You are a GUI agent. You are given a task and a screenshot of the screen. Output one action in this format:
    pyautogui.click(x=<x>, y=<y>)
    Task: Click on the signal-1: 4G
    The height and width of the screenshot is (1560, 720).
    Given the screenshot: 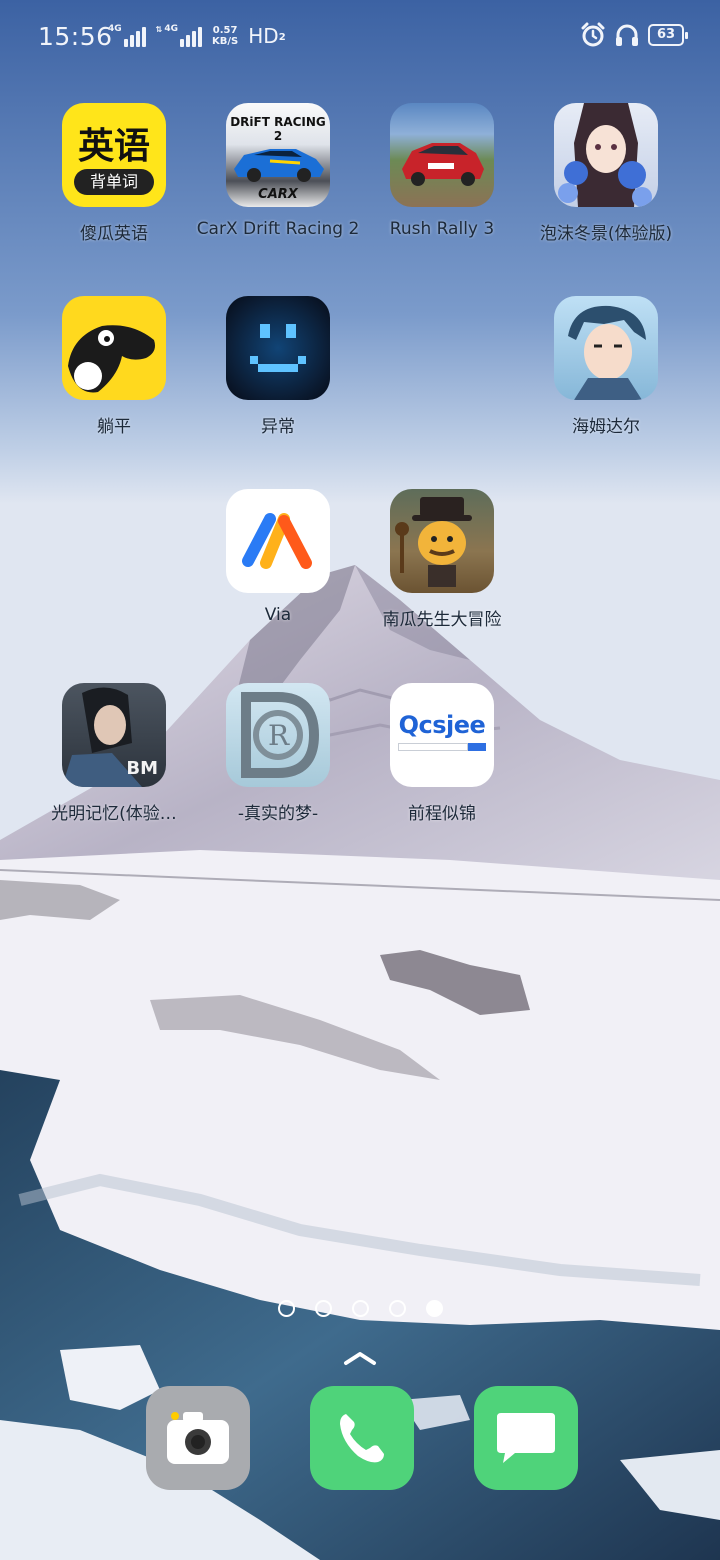 What is the action you would take?
    pyautogui.click(x=127, y=36)
    